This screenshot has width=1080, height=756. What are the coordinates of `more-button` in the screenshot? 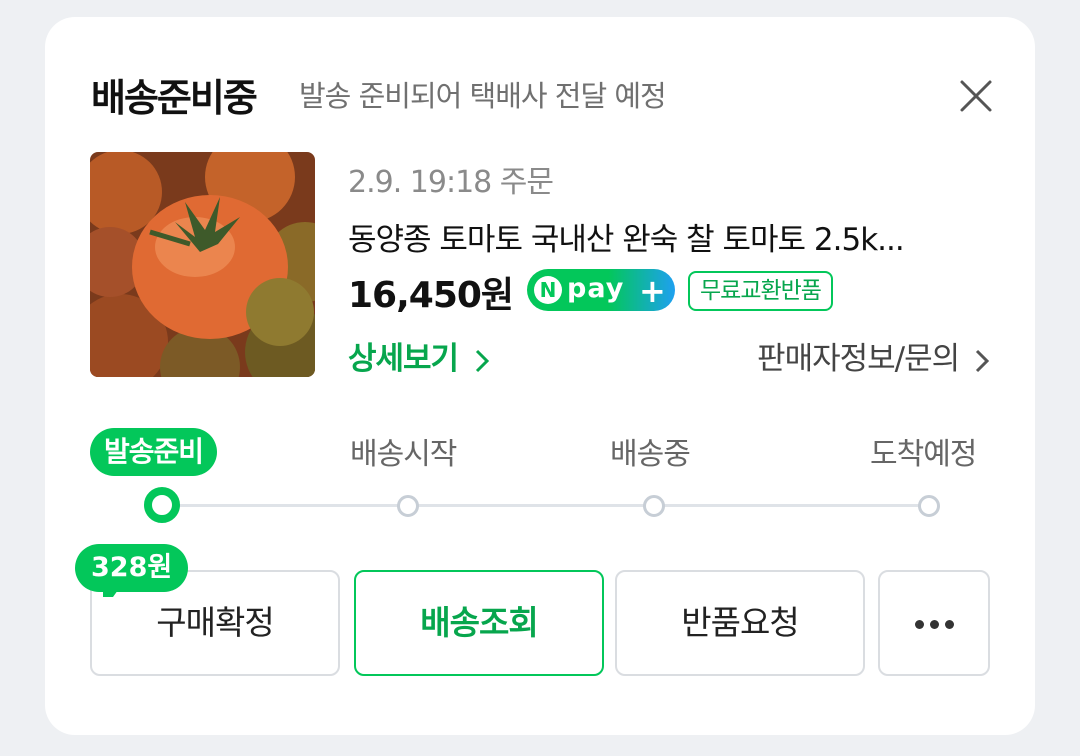 It's located at (934, 623).